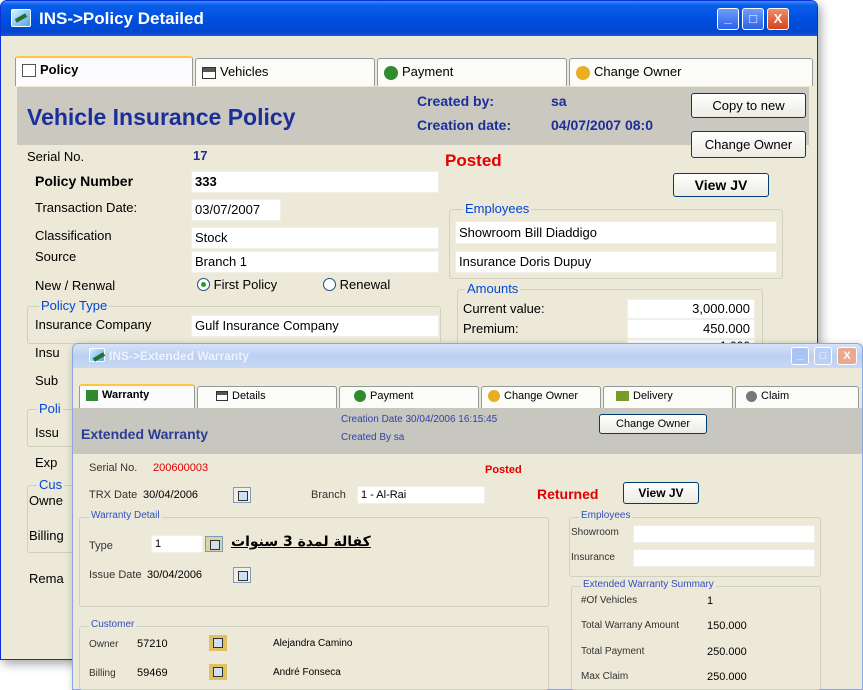 Image resolution: width=863 pixels, height=690 pixels. I want to click on owner-label: Owner, so click(104, 644).